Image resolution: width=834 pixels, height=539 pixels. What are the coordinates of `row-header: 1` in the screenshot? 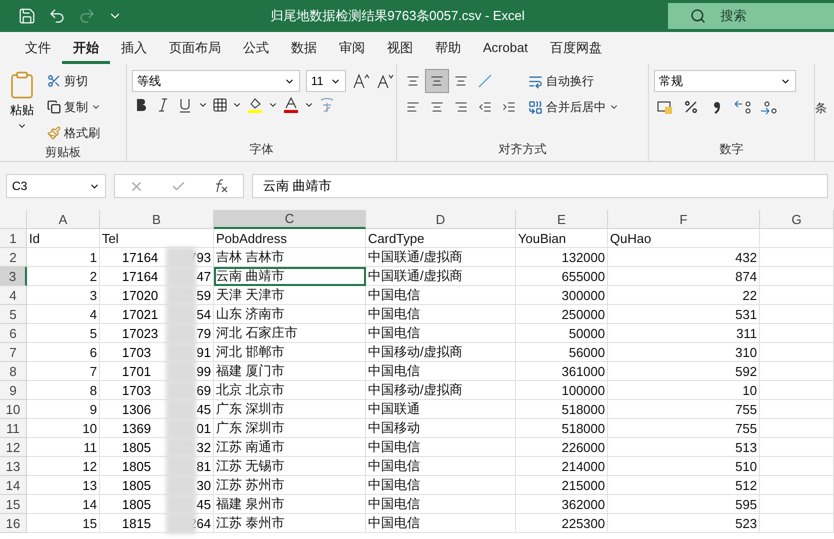 It's located at (13, 238).